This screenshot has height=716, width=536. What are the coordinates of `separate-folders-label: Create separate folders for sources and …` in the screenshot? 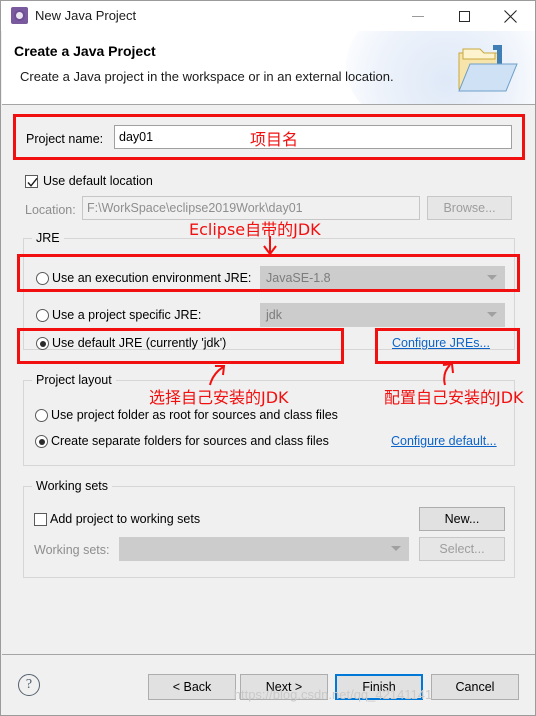 It's located at (190, 441).